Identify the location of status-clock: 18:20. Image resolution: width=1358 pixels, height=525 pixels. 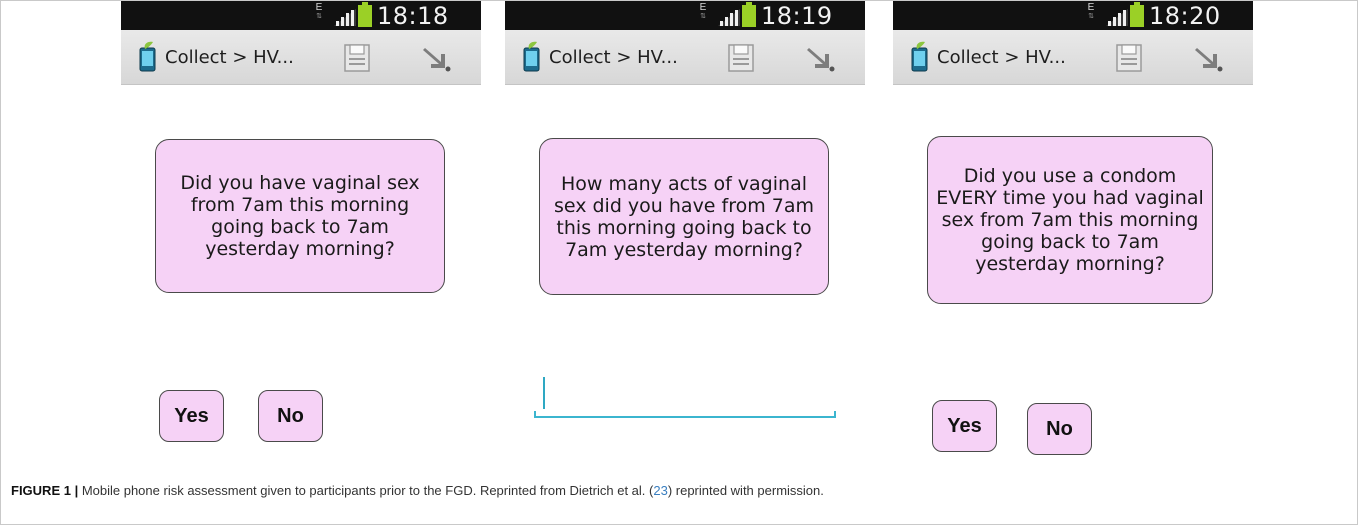
(1185, 16).